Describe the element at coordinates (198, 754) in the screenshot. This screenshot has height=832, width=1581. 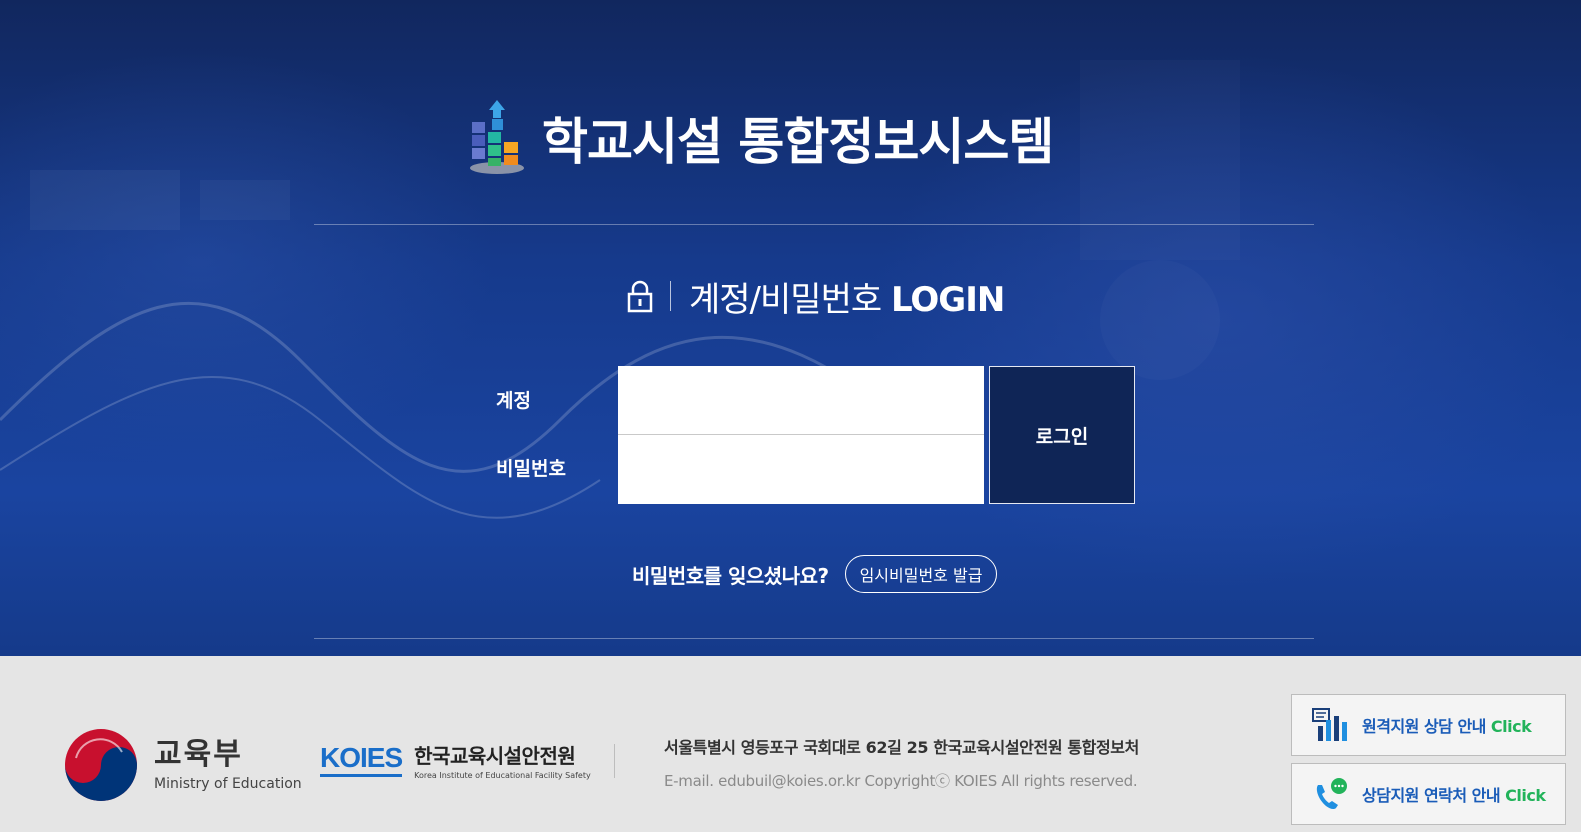
I see `ministry-name-kr: 교육부` at that location.